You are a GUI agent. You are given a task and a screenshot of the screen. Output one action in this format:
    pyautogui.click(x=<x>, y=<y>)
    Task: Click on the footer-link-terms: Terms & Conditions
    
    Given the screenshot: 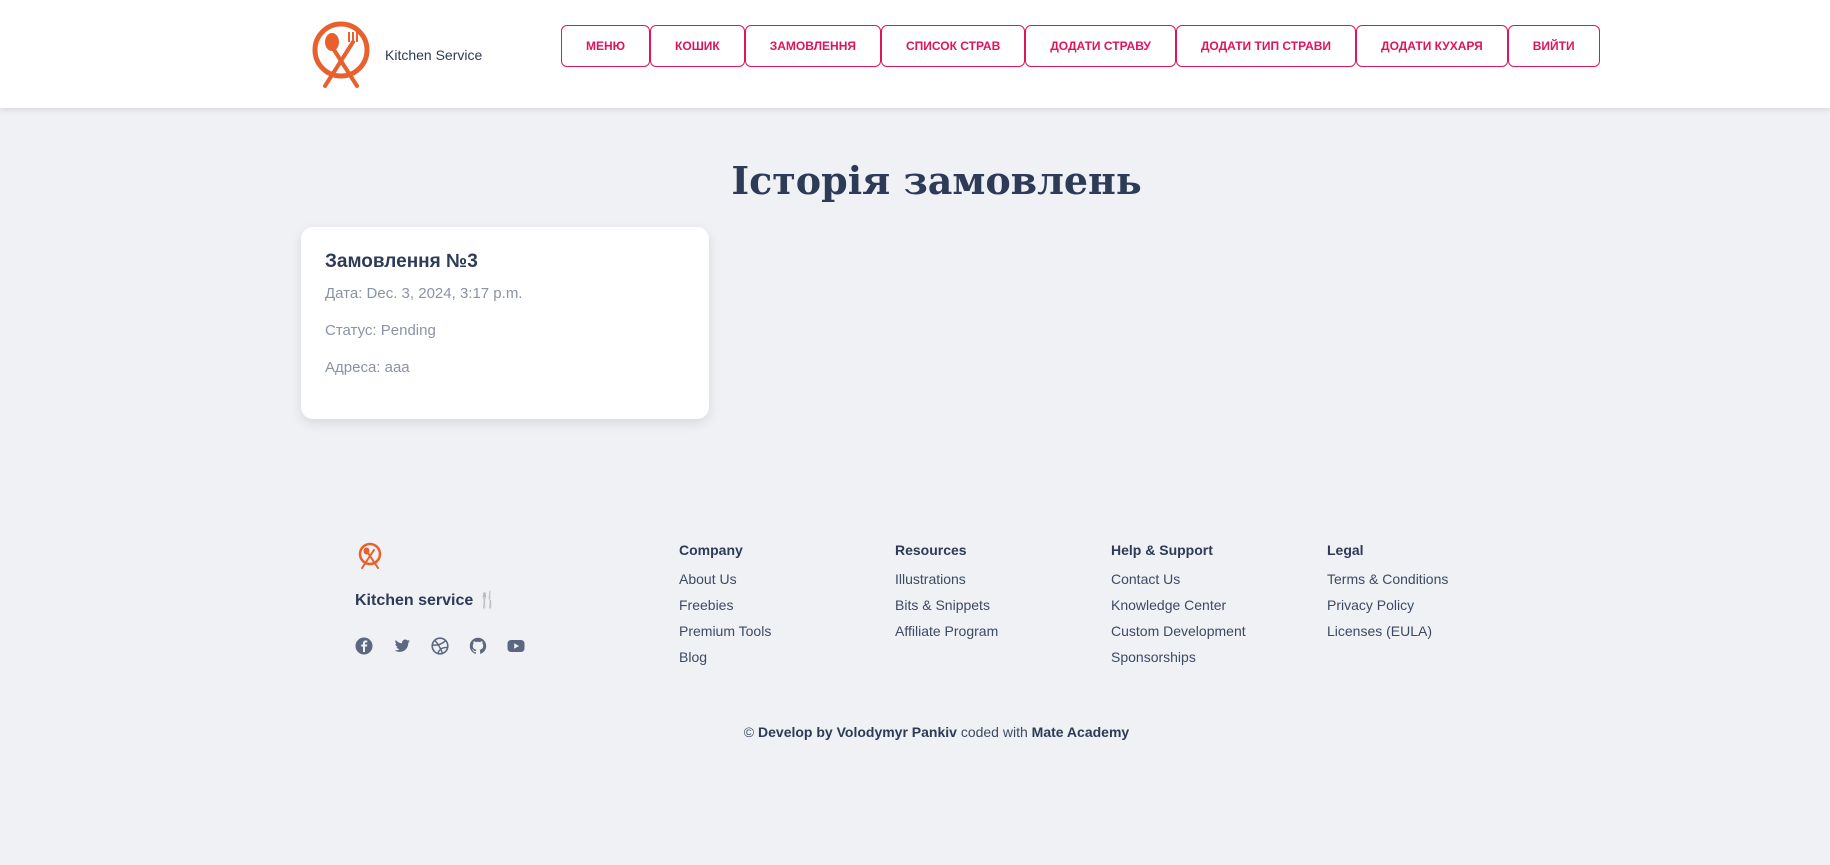 What is the action you would take?
    pyautogui.click(x=1387, y=579)
    